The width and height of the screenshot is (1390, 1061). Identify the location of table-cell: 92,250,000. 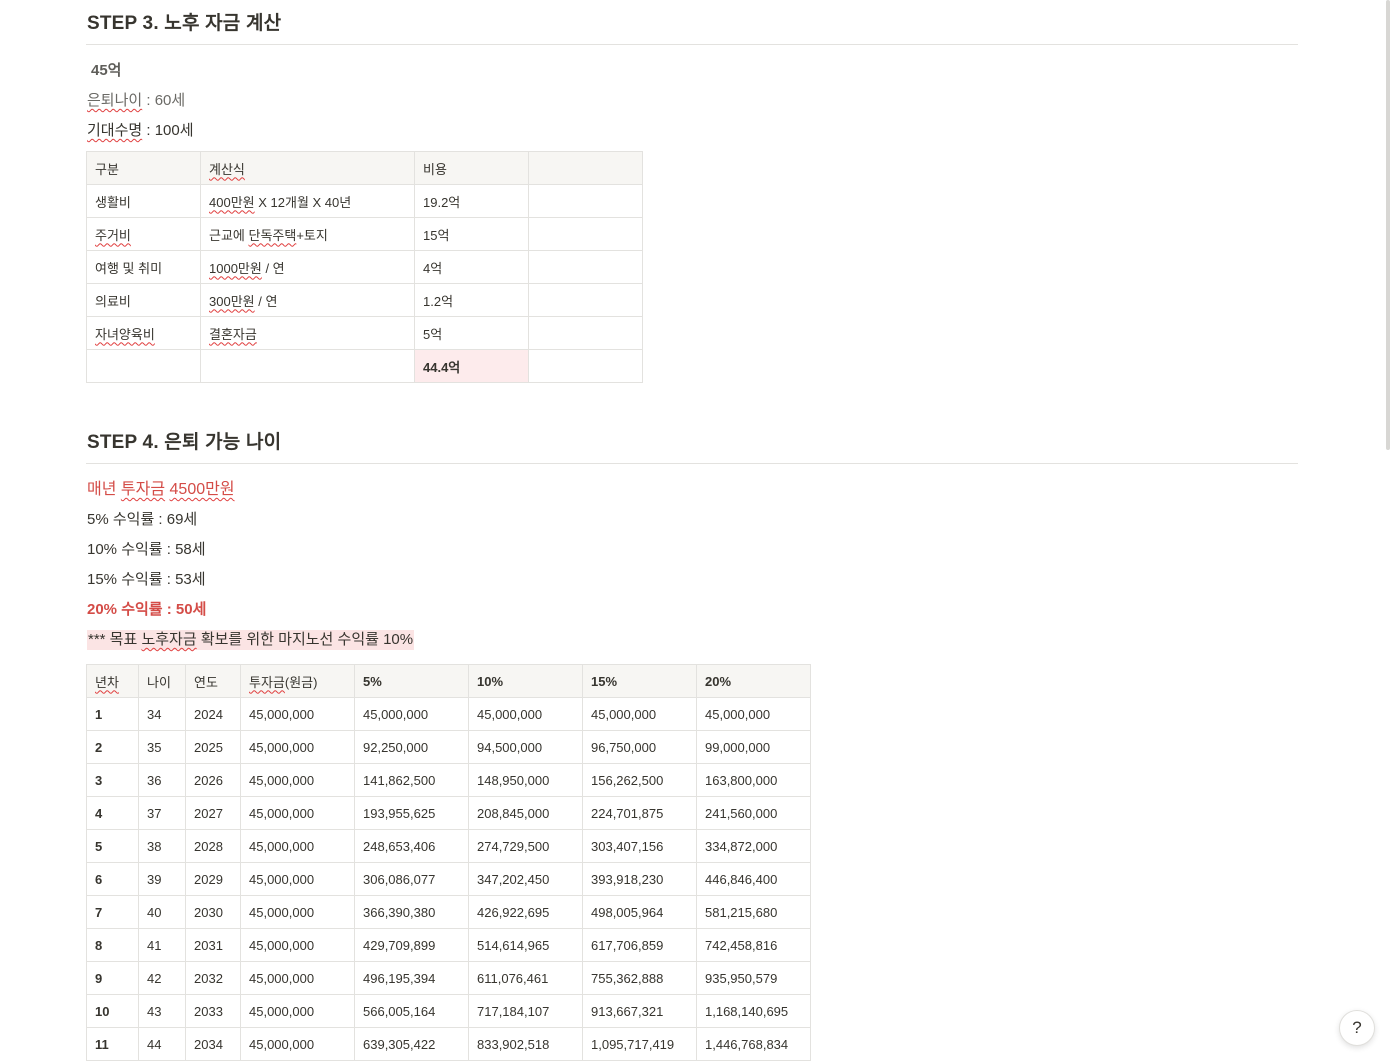
(411, 747).